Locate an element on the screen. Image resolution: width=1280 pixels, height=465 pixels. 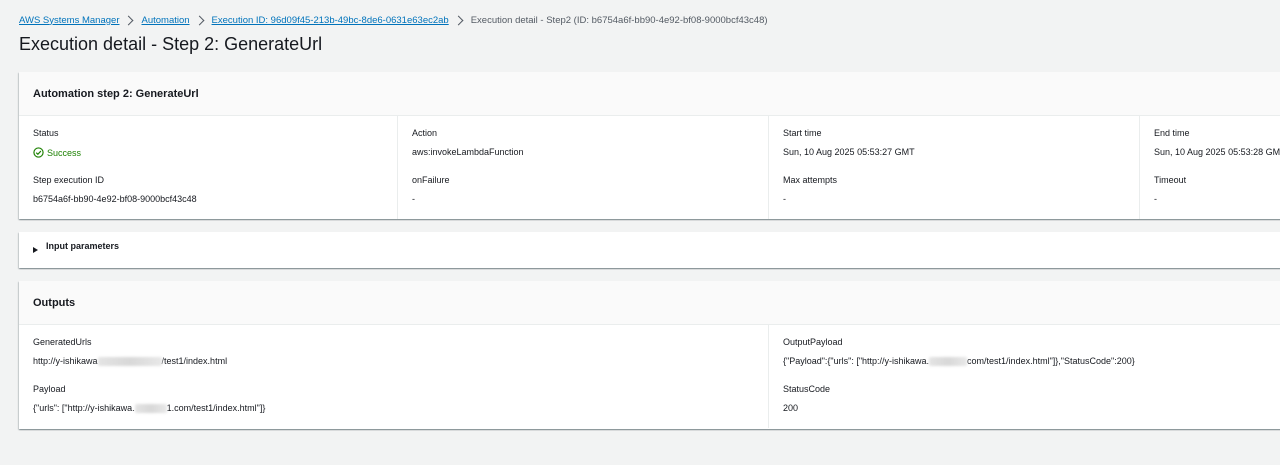
breadcrumb-automation: Automation is located at coordinates (165, 20).